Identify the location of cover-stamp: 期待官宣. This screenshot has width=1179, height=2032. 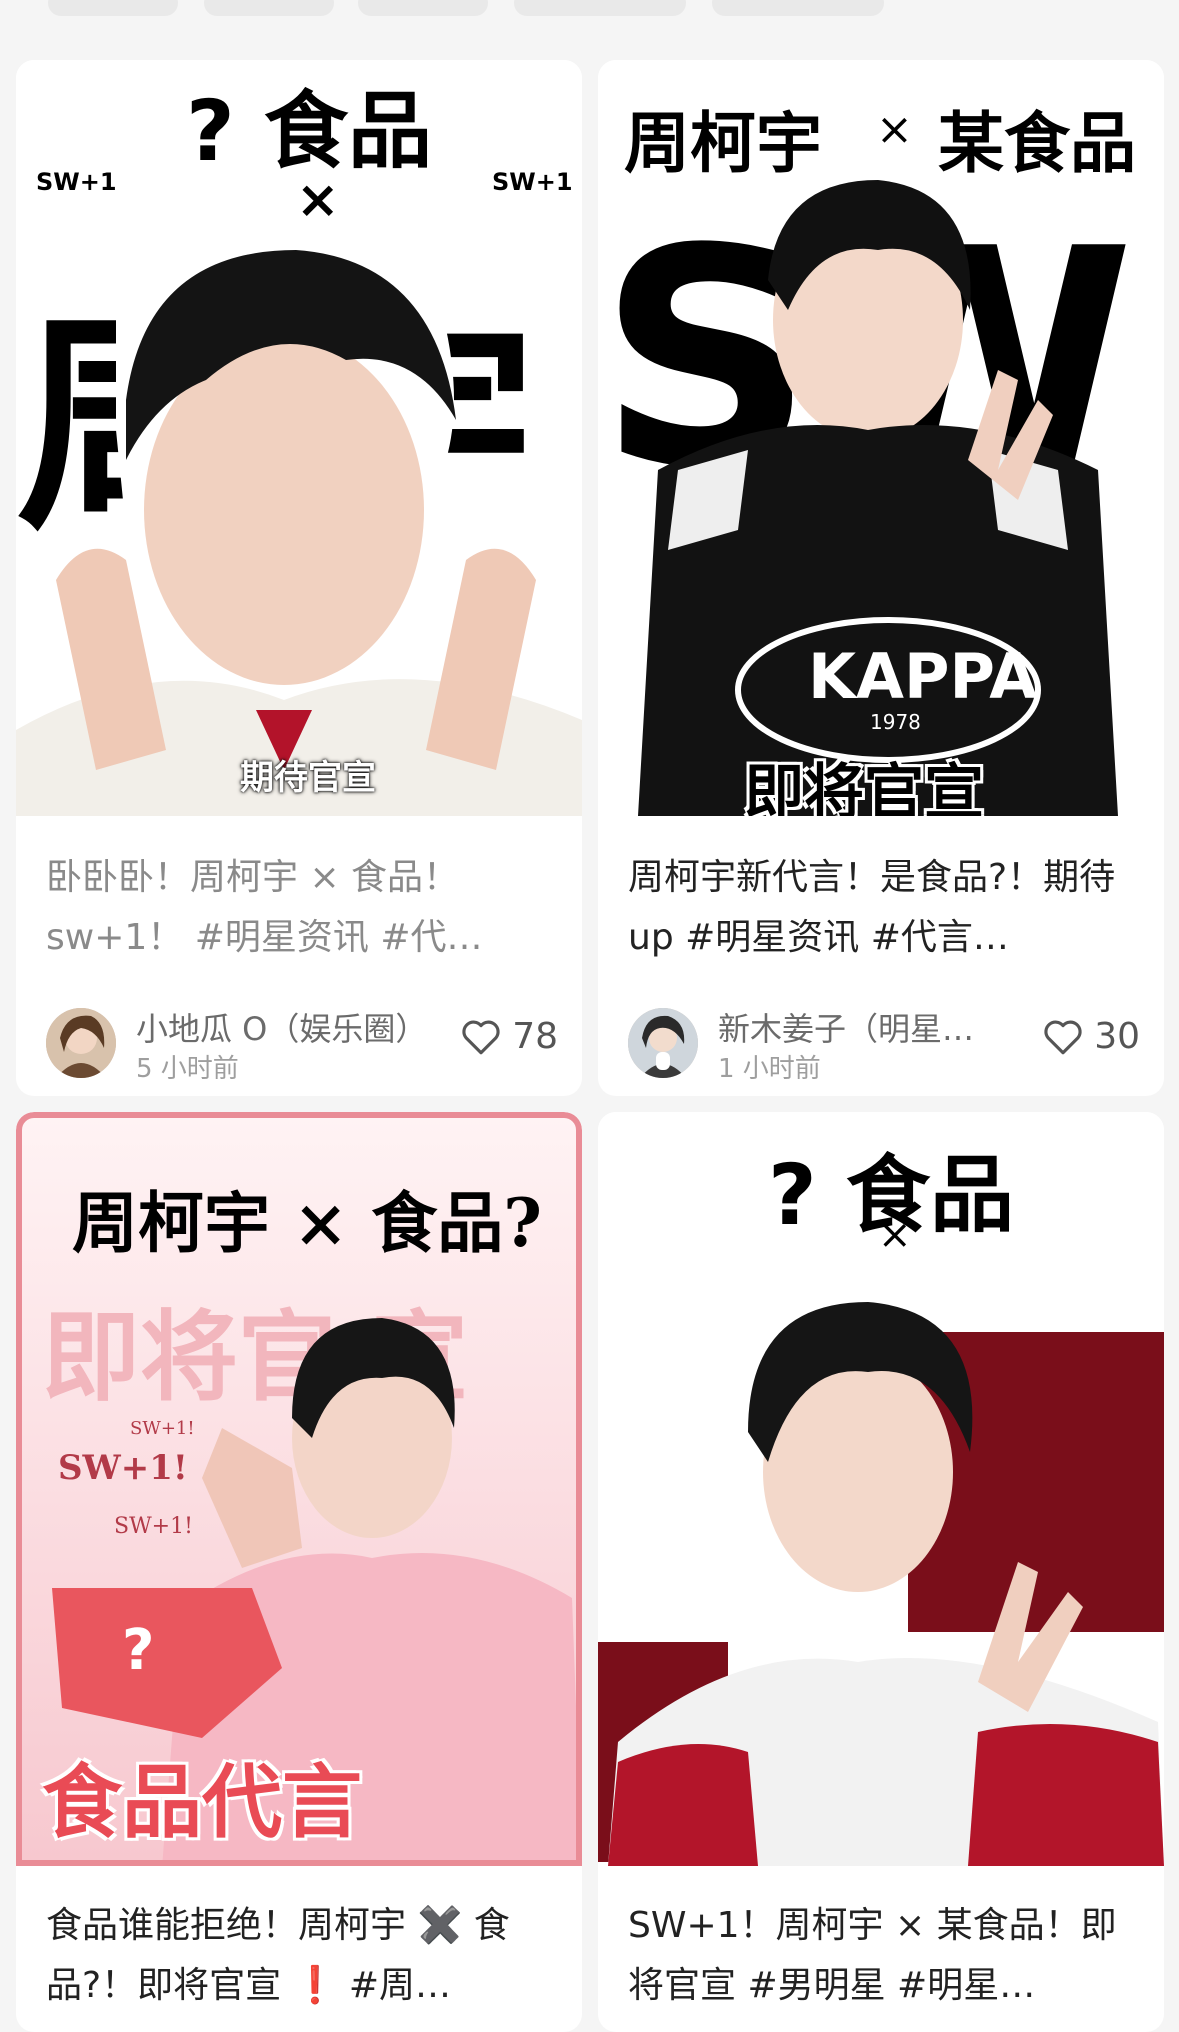
(308, 778).